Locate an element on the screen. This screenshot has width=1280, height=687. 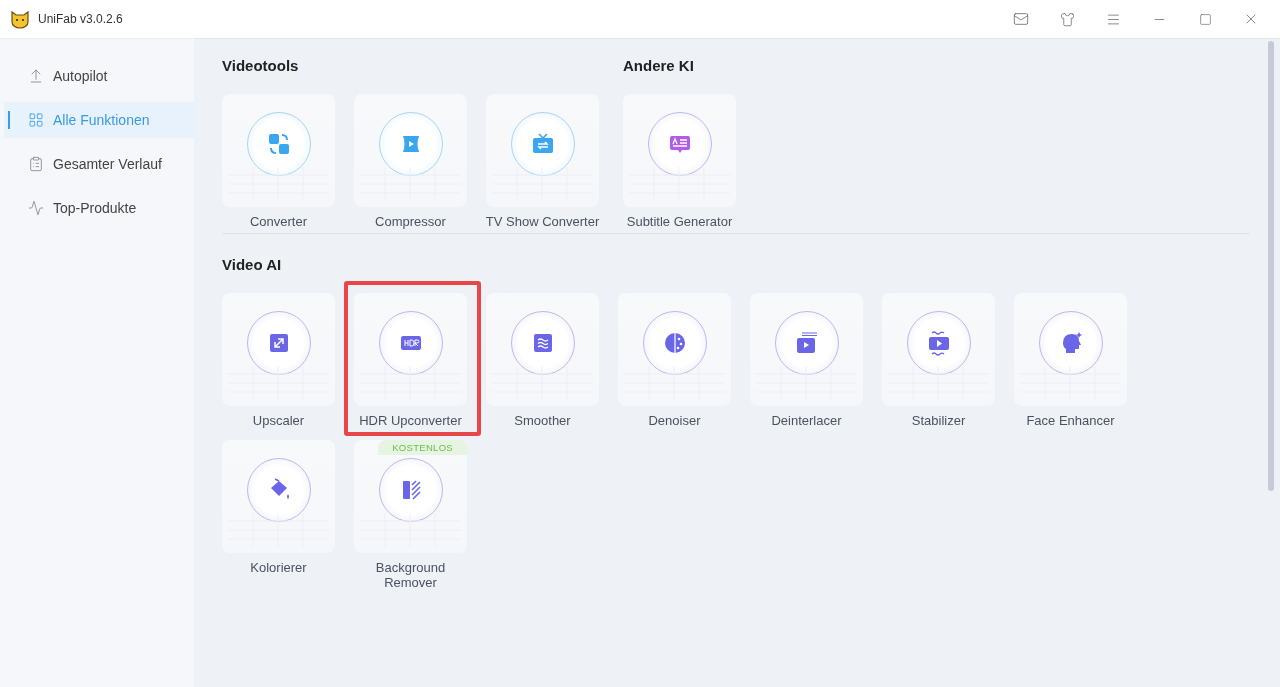
clipboard-icon is located at coordinates (36, 164).